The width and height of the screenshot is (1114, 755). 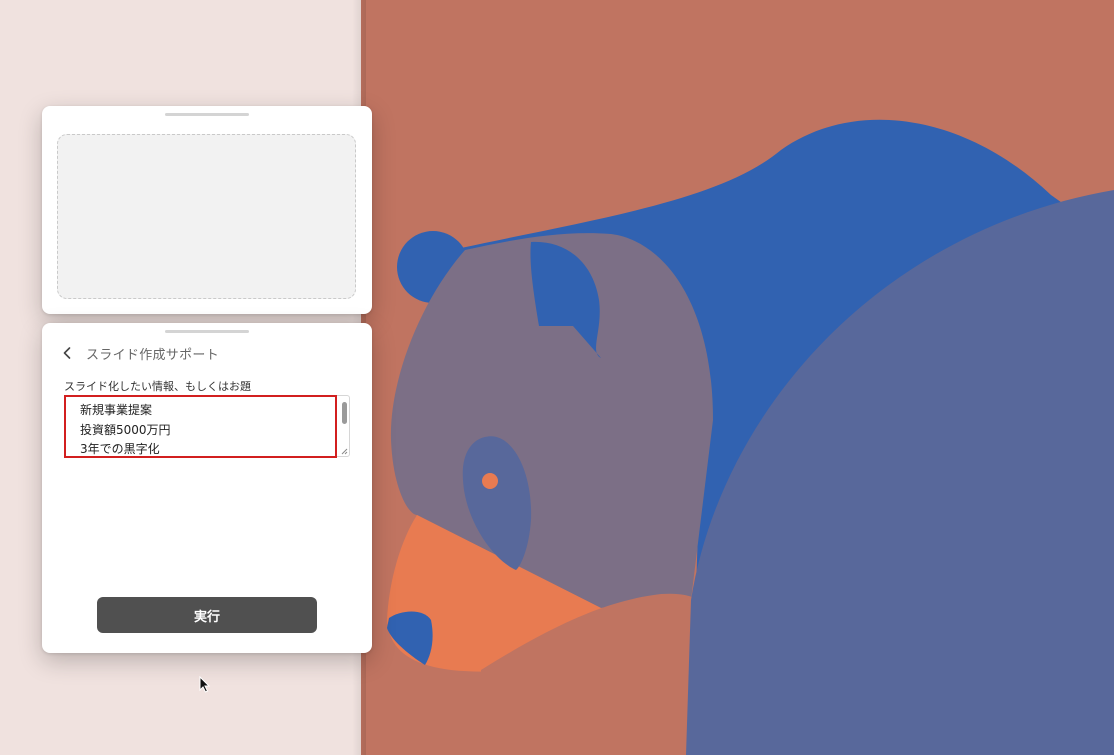 What do you see at coordinates (207, 615) in the screenshot?
I see `run-button: 実行` at bounding box center [207, 615].